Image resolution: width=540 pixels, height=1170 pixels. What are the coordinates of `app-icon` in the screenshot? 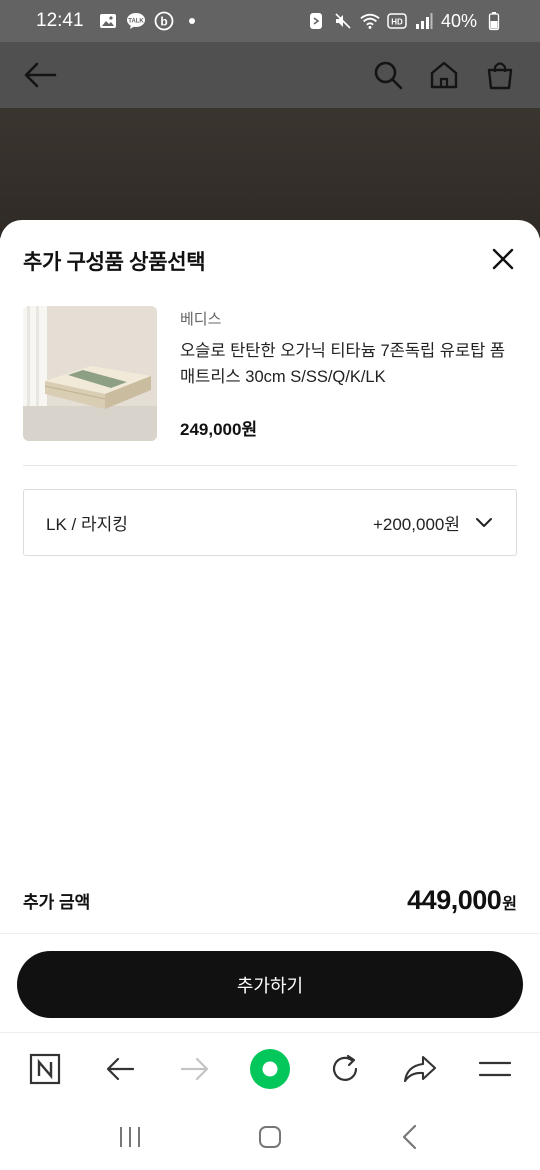 It's located at (316, 21).